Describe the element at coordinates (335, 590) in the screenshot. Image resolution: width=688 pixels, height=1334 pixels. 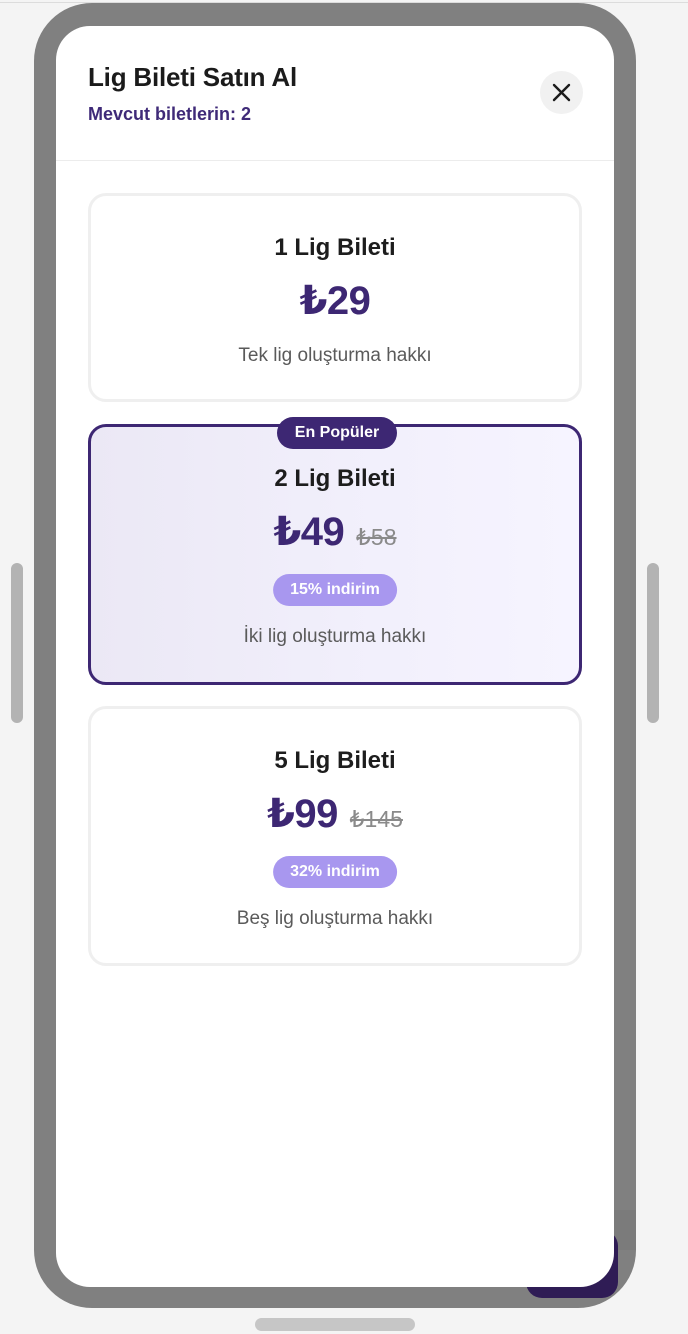
I see `discount-badge: 15% indirim` at that location.